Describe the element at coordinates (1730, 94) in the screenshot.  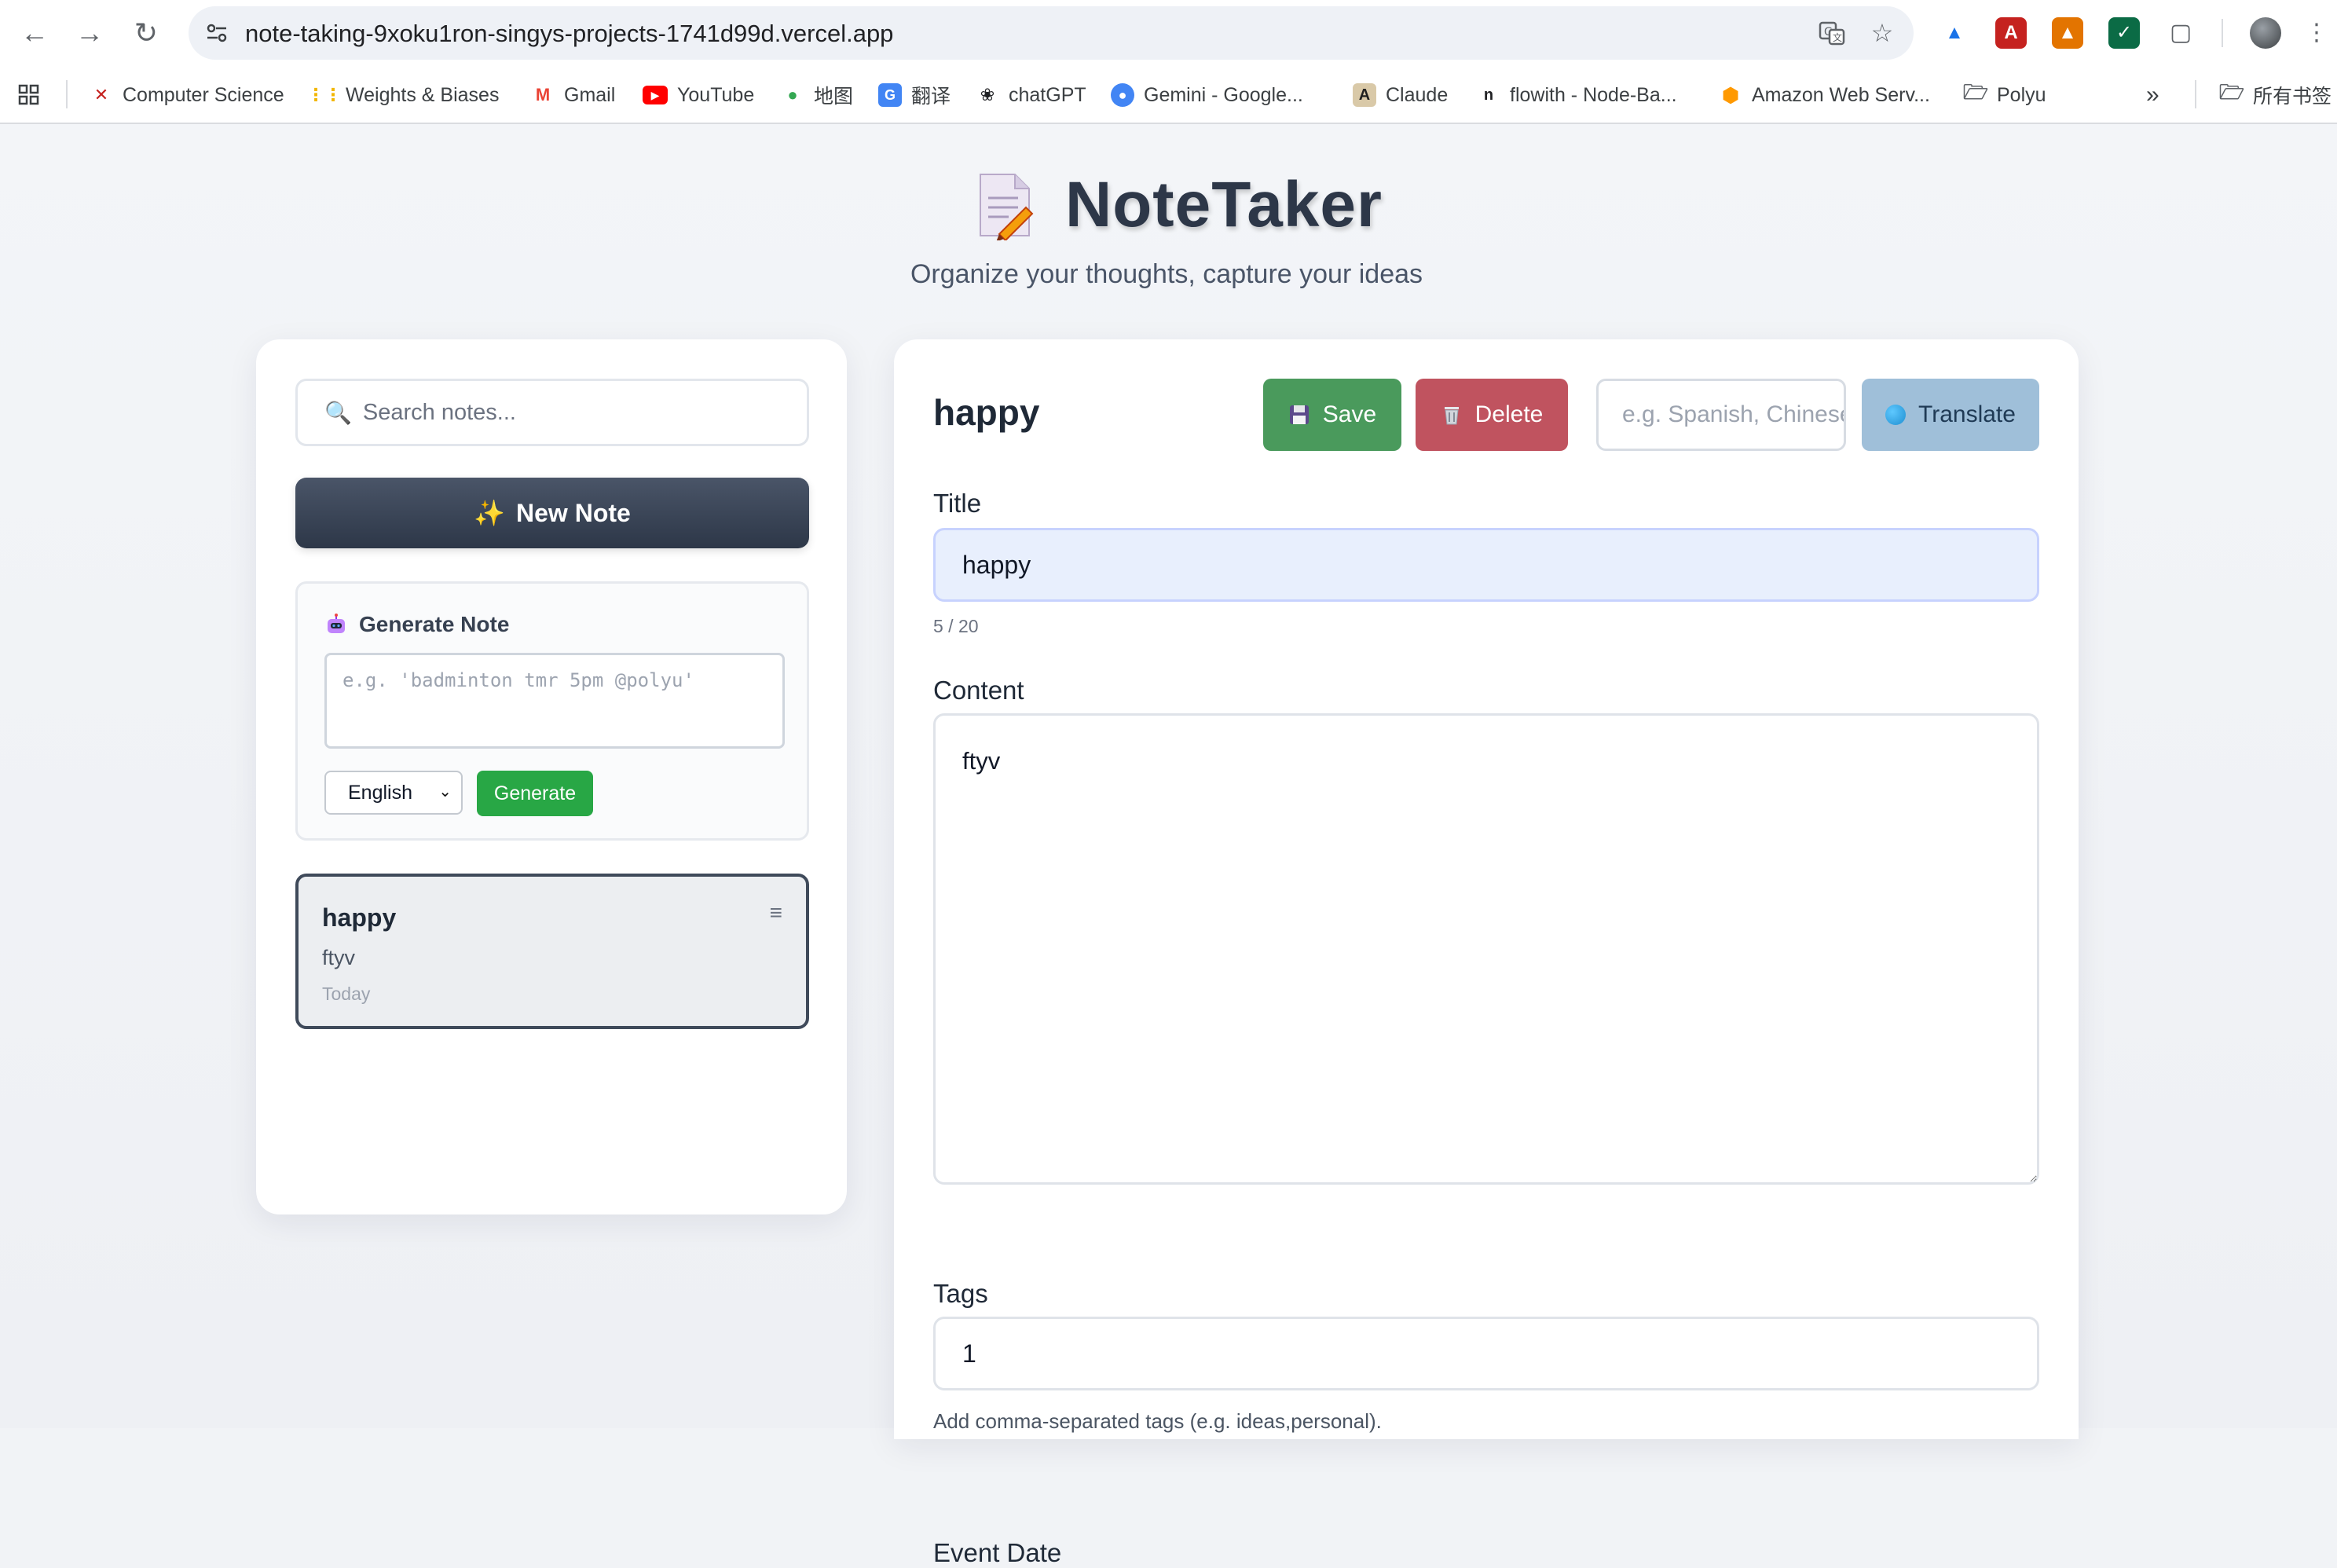
I see `aws-icon: ⬢` at that location.